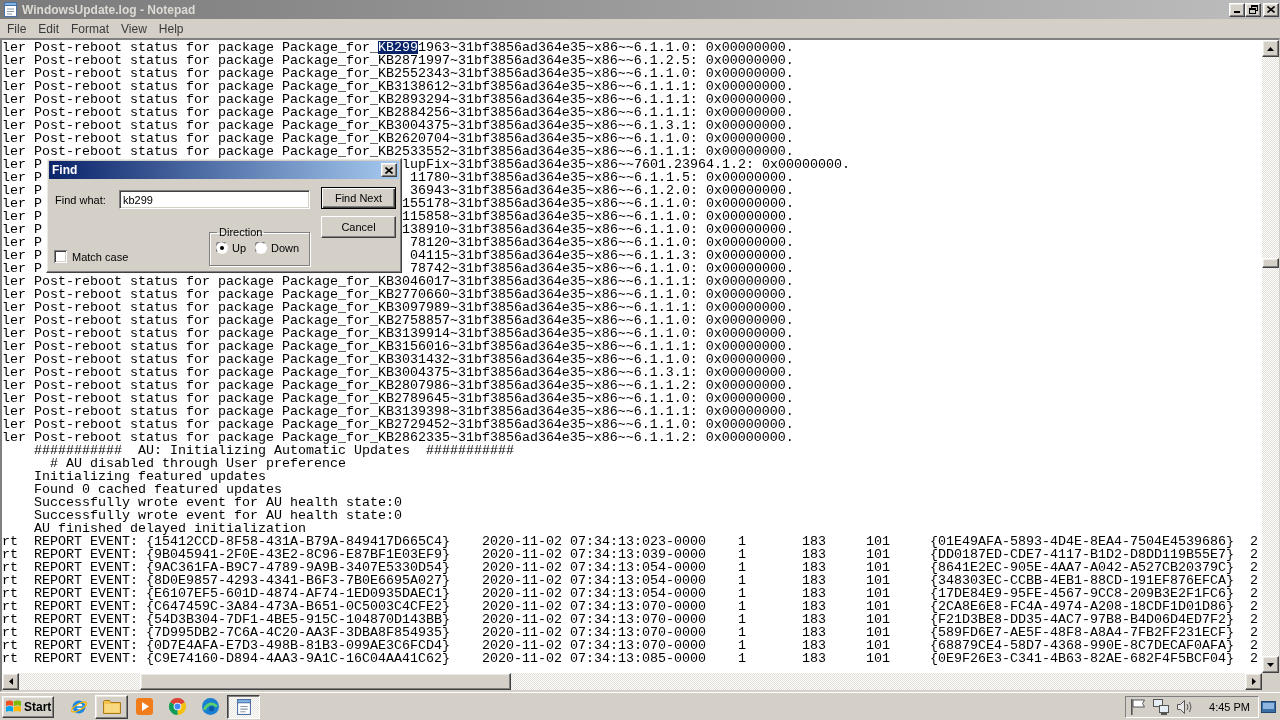 This screenshot has height=720, width=1280. Describe the element at coordinates (398, 320) in the screenshot. I see `log-line: ler Post-reboot status for package Package_for_KB2758857~31bf3856ad364e35~x86~~6.1.1.0: 0x00000000.` at that location.